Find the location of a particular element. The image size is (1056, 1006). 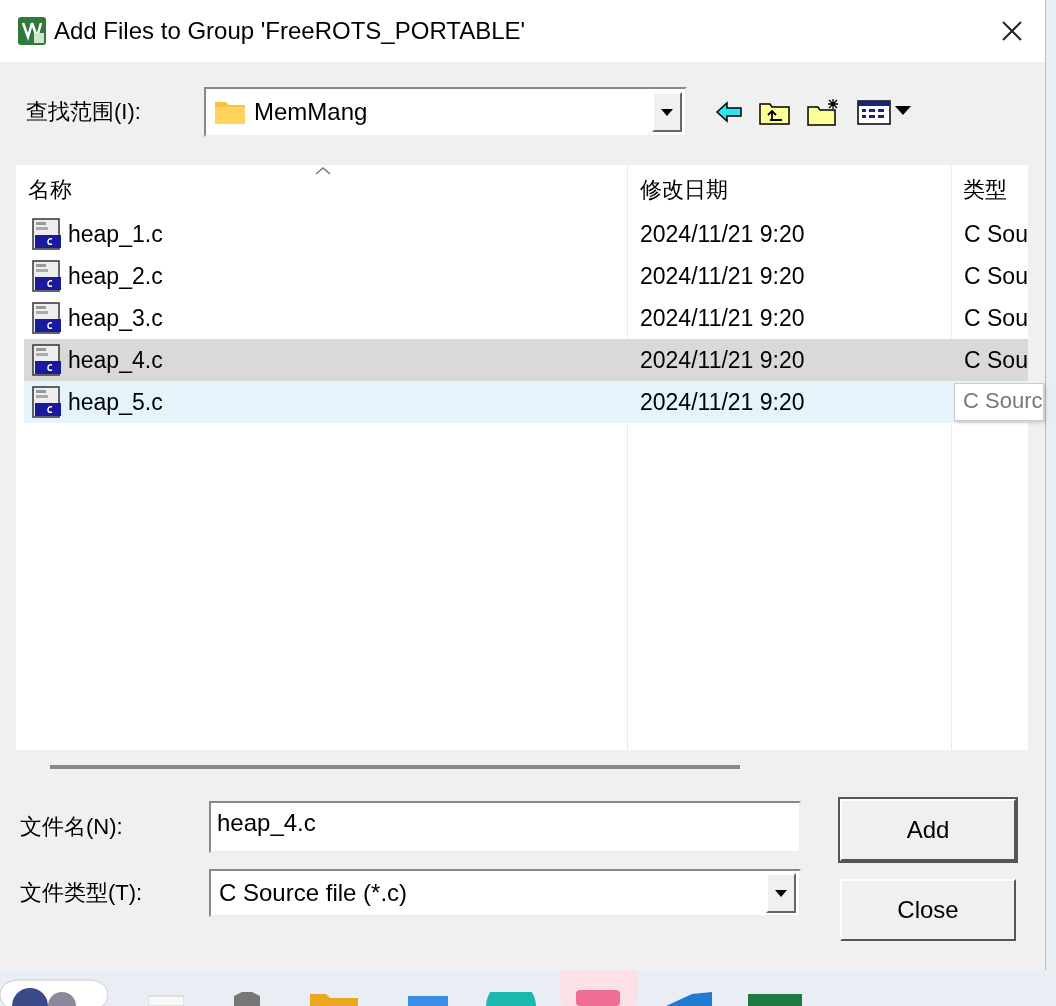

file-name: heap_2.c is located at coordinates (115, 276).